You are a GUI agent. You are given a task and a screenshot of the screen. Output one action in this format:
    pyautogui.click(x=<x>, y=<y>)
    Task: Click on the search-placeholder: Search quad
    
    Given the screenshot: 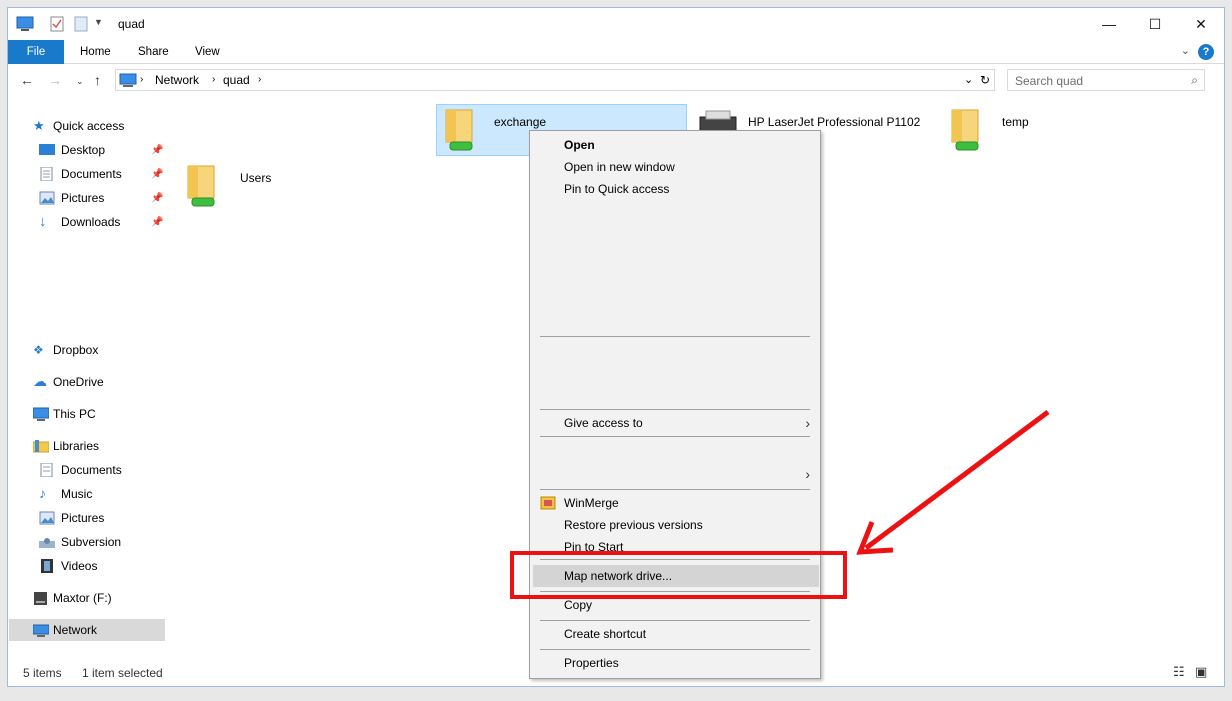 What is the action you would take?
    pyautogui.click(x=1049, y=81)
    